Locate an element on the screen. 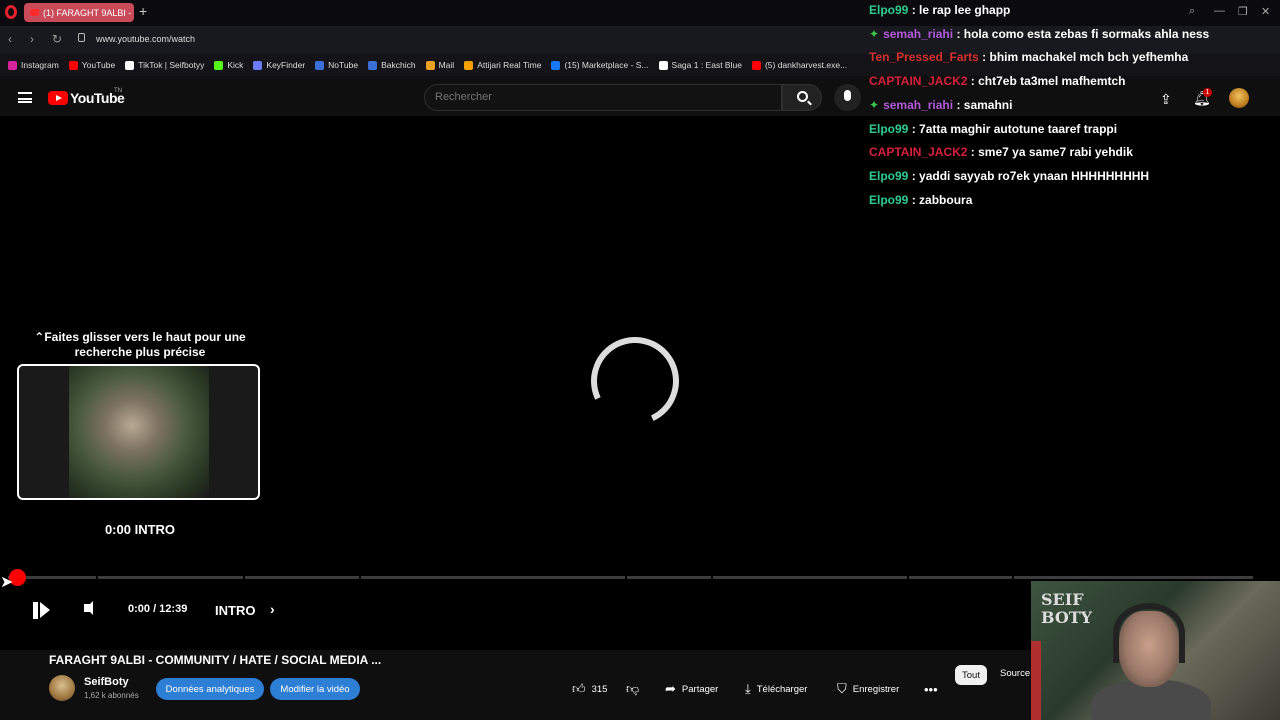  play-pause-icon is located at coordinates (41, 610).